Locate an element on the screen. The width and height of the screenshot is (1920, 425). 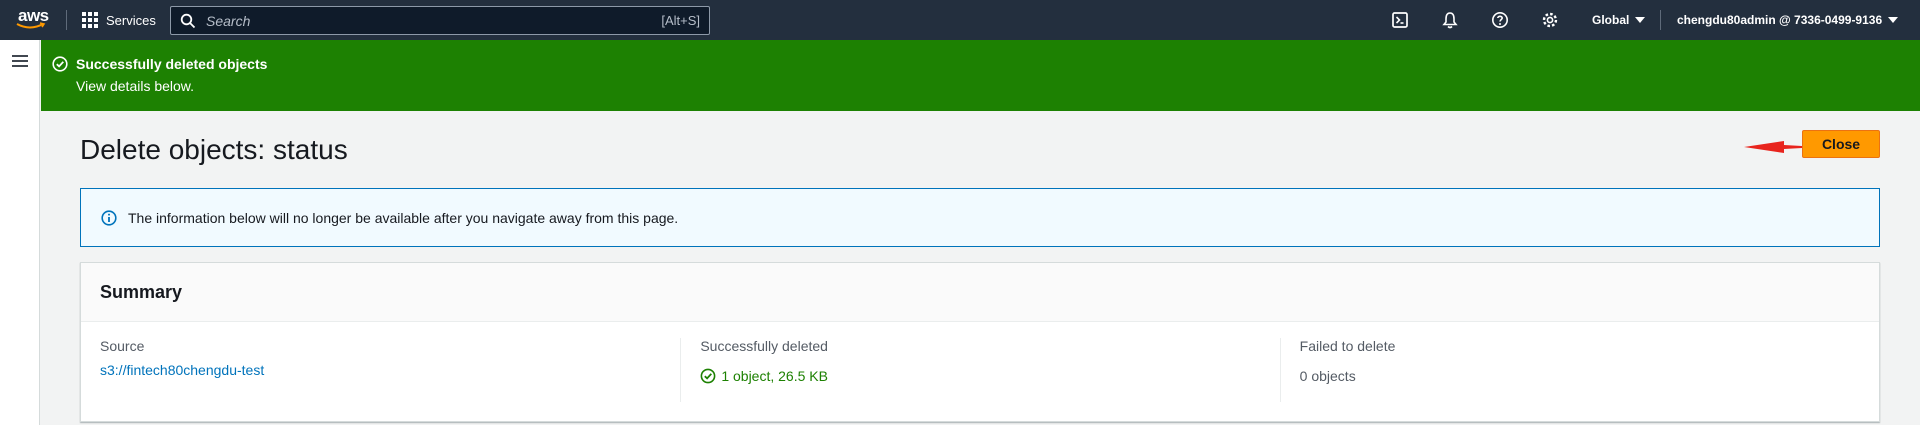
source-column: Source s3://fintech80chengdu-test is located at coordinates (380, 370).